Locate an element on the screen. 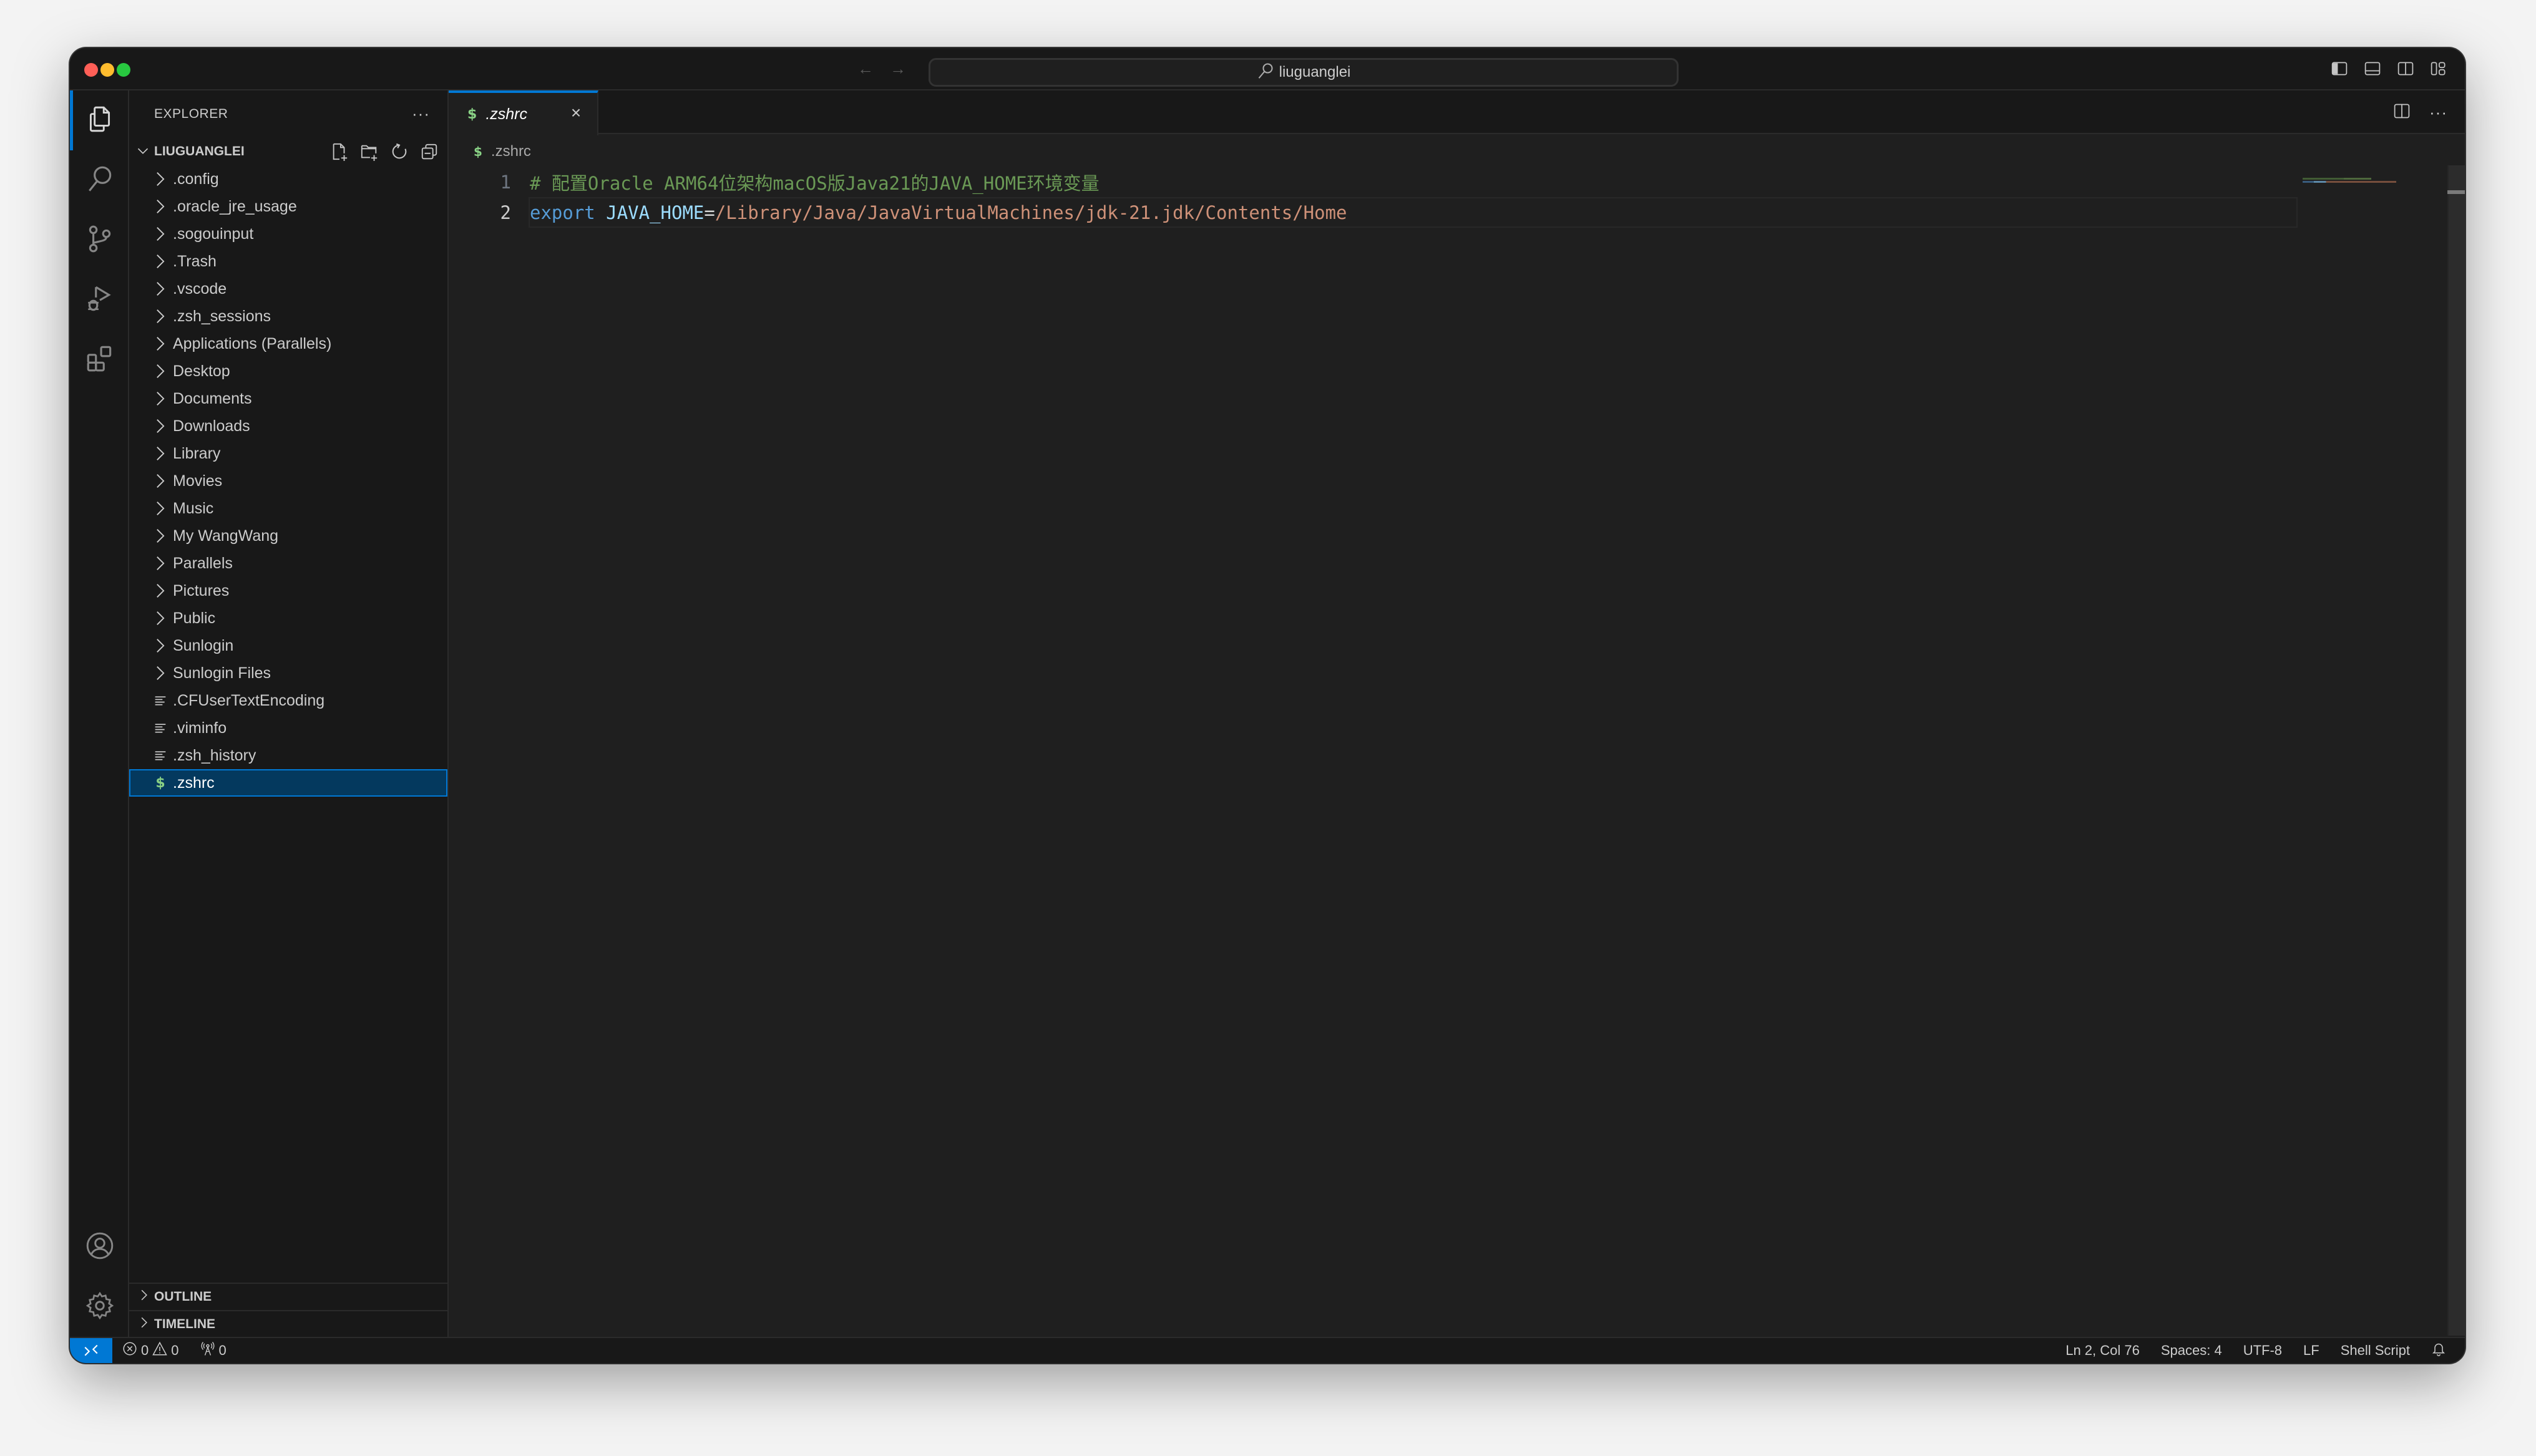  breadcrumb: $ .zshrc is located at coordinates (503, 152).